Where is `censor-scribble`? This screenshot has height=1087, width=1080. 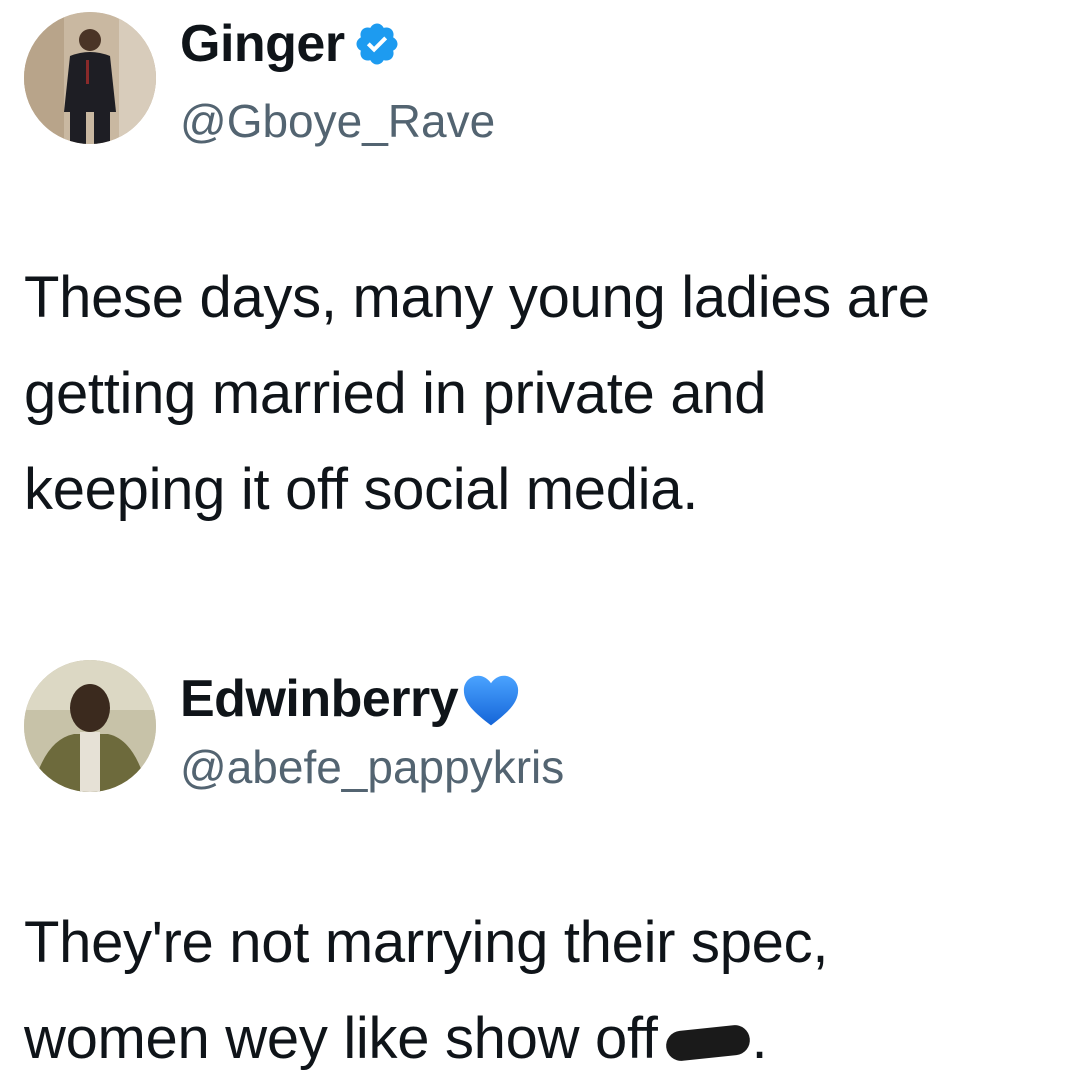
censor-scribble is located at coordinates (707, 1042).